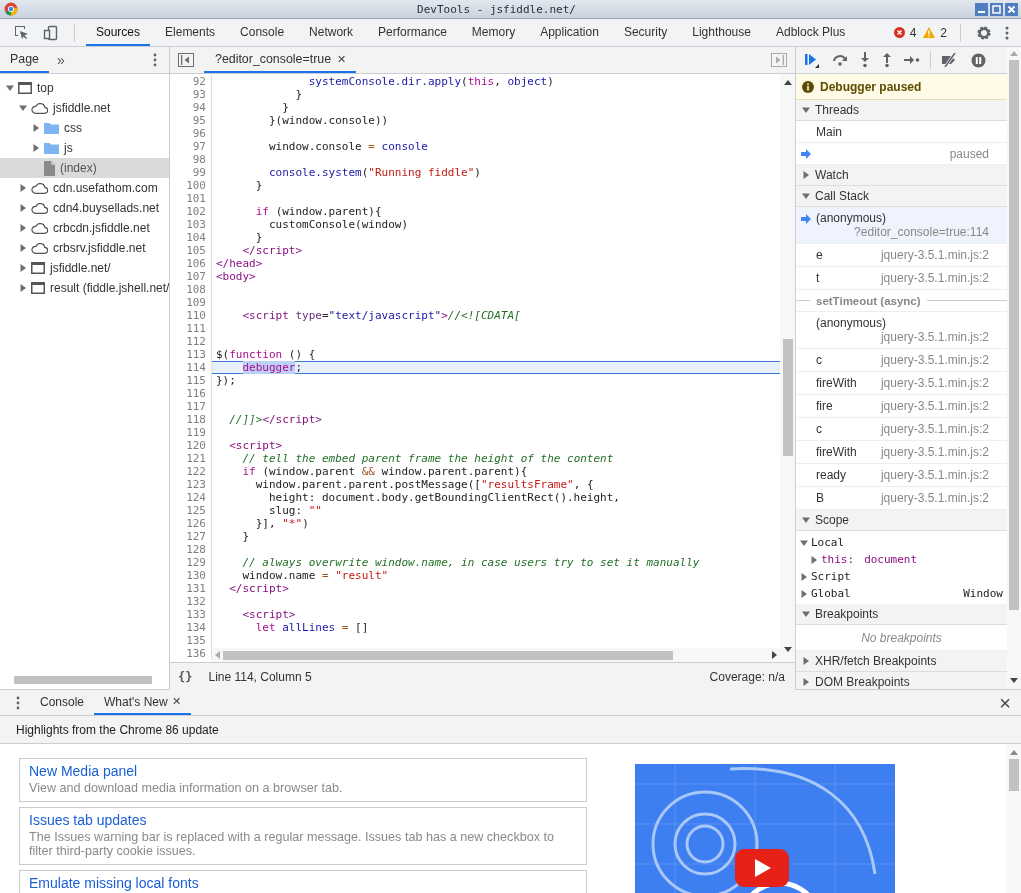  Describe the element at coordinates (984, 32) in the screenshot. I see `settings-icon` at that location.